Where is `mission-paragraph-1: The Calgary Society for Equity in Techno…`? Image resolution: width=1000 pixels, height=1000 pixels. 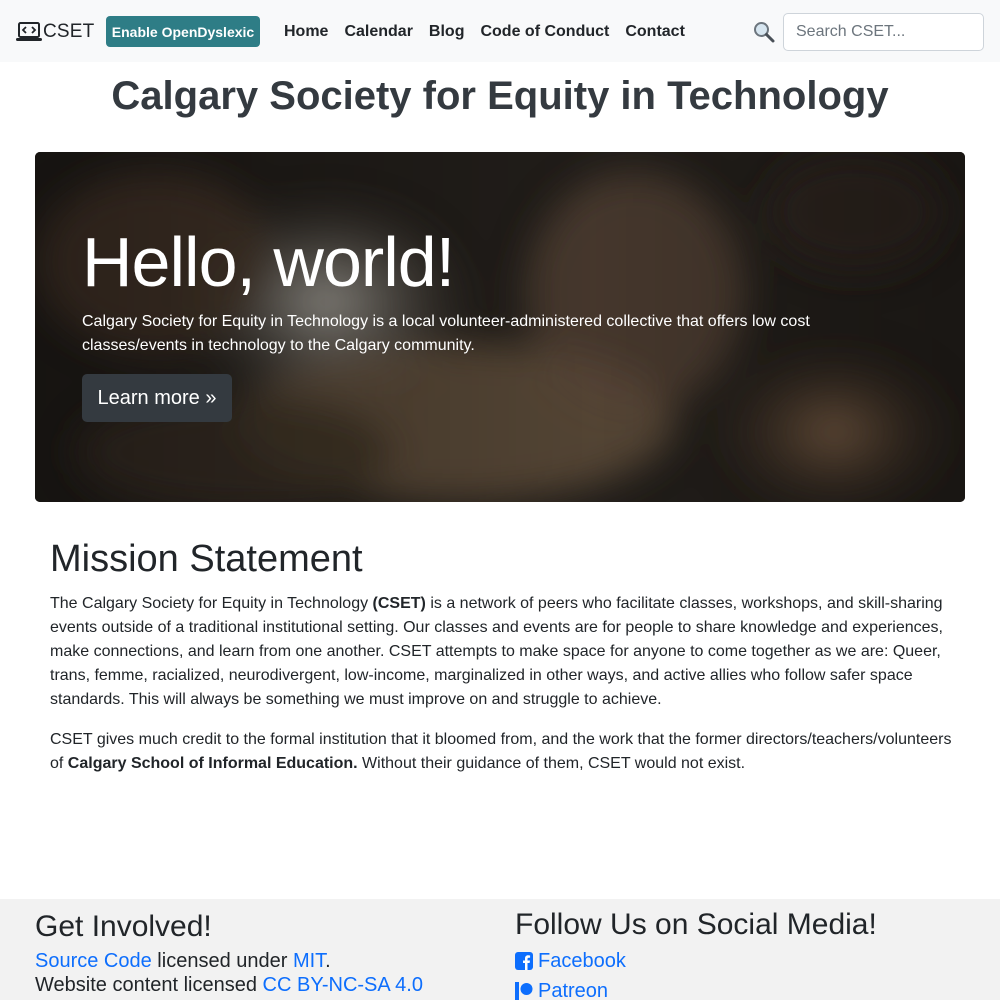 mission-paragraph-1: The Calgary Society for Equity in Techno… is located at coordinates (502, 652).